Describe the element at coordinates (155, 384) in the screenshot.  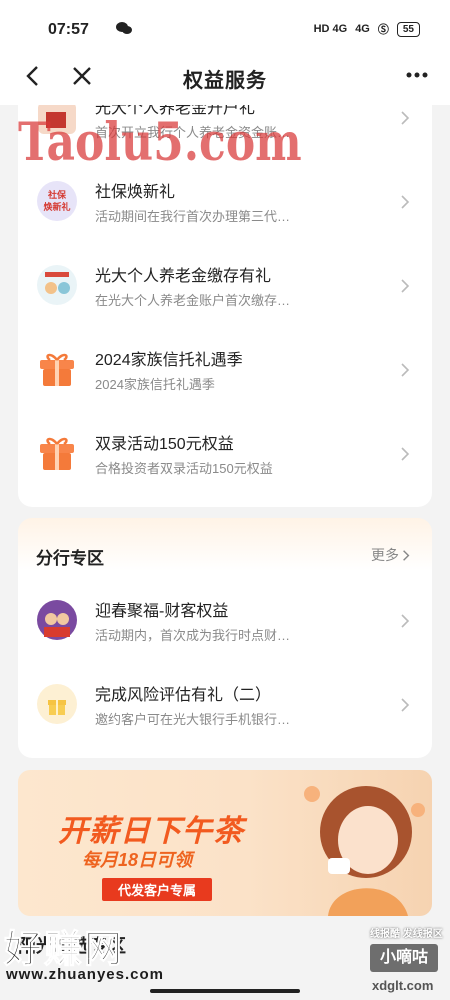
I see `item-desc: 2024家族信托礼遇季` at that location.